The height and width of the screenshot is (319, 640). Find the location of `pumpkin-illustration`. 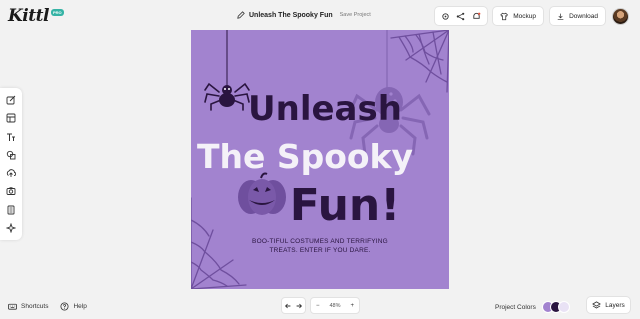

pumpkin-illustration is located at coordinates (262, 193).